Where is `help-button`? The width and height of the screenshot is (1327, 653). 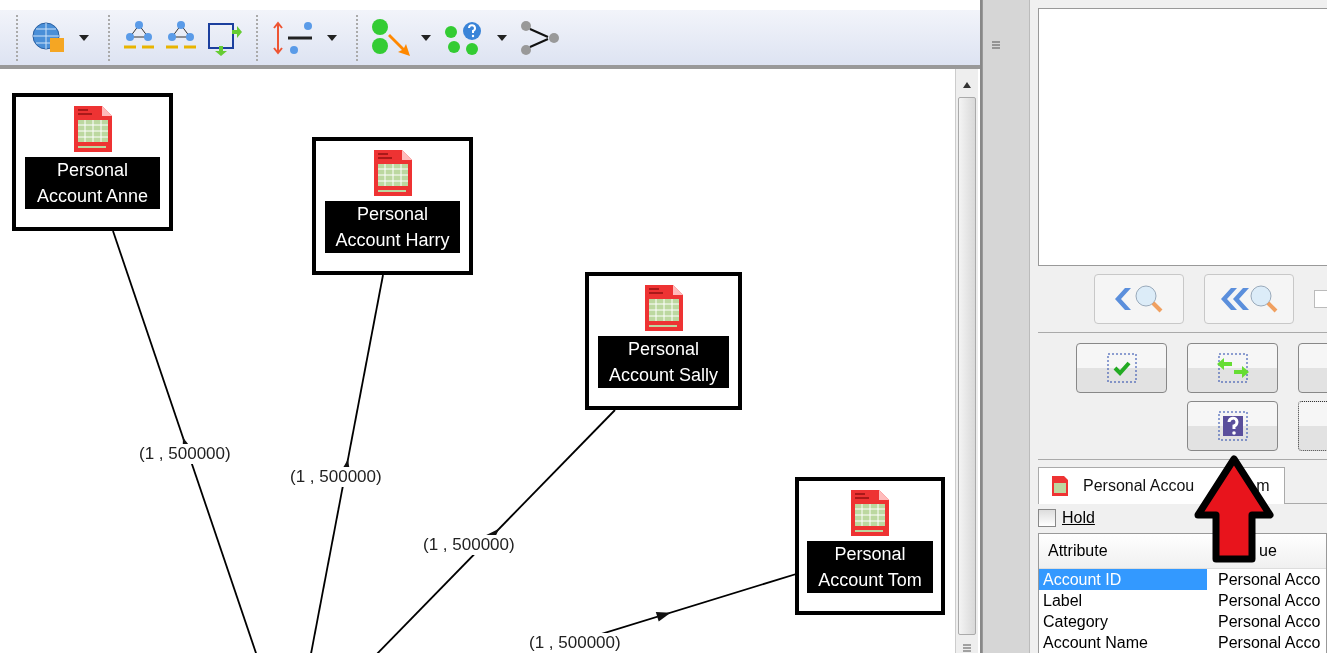 help-button is located at coordinates (1232, 426).